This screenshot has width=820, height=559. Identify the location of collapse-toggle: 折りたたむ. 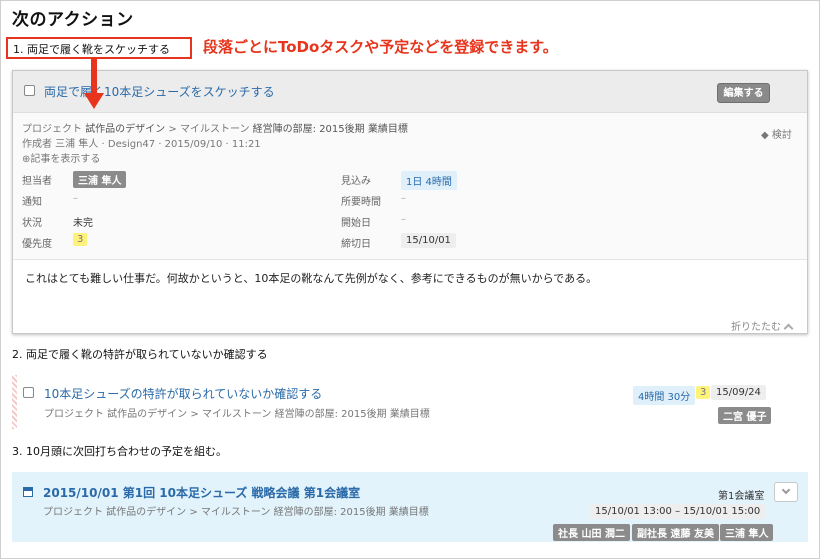
(762, 326).